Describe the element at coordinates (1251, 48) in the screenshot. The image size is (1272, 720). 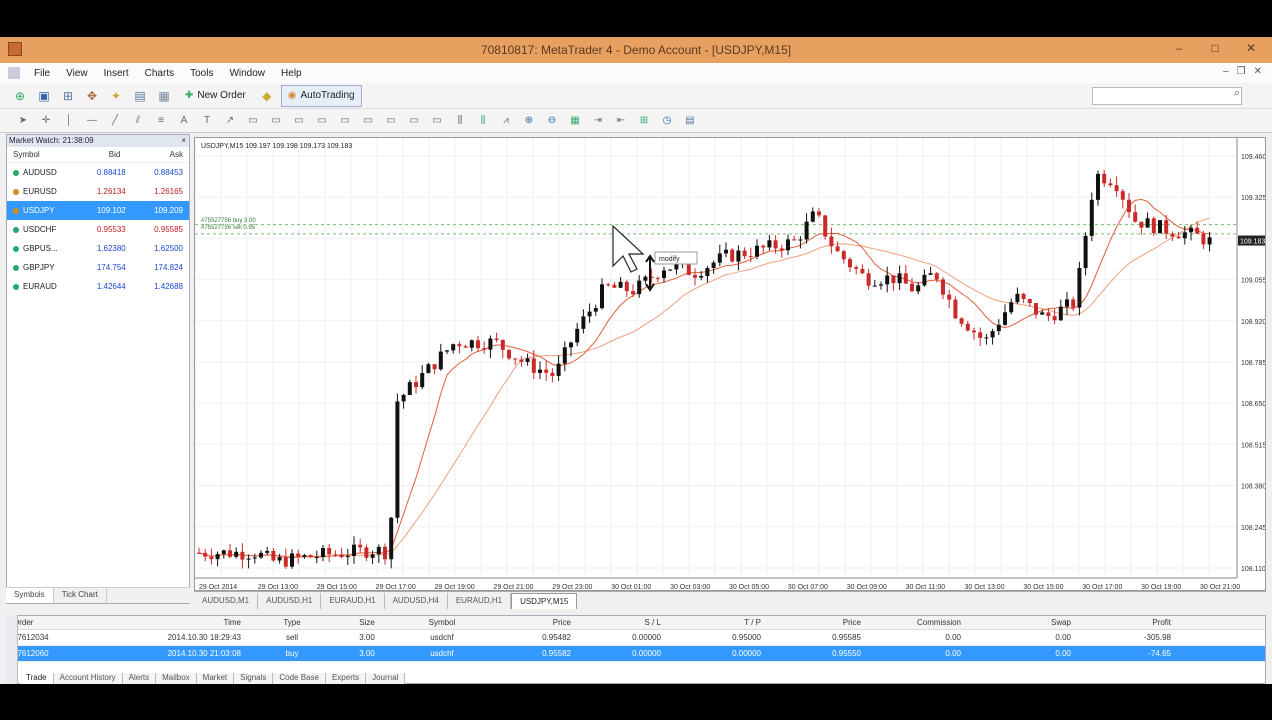
I see `close-button: ✕` at that location.